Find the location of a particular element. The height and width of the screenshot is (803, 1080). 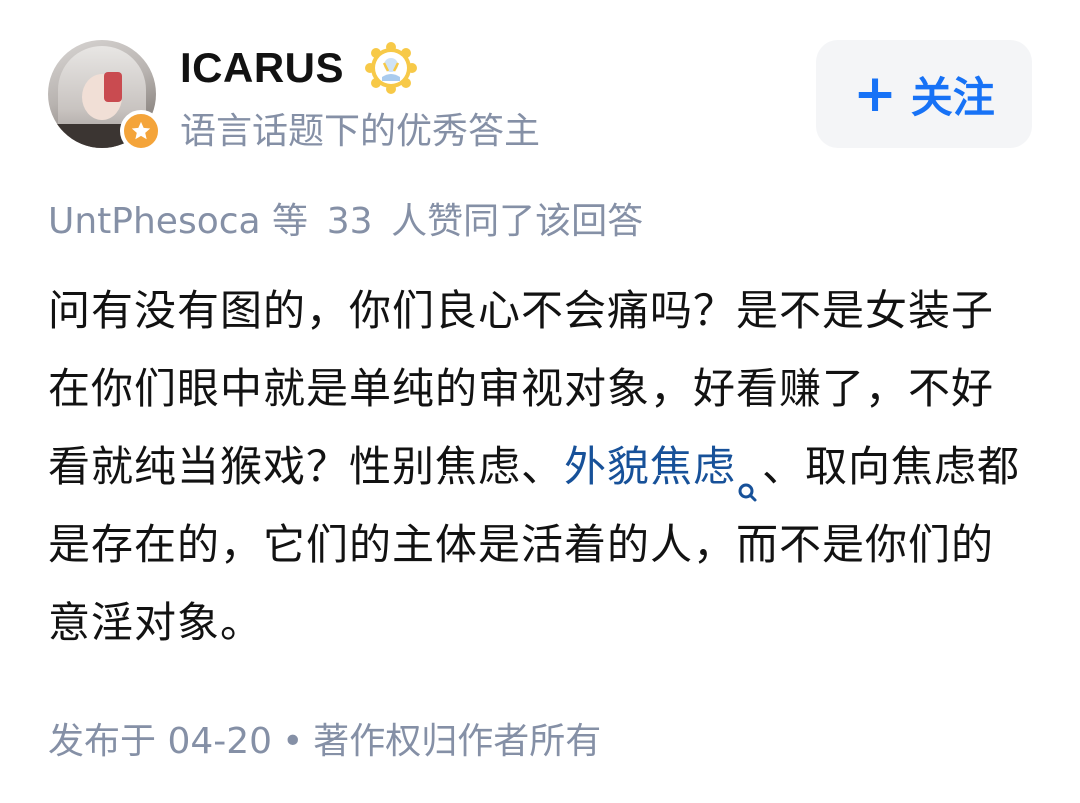

author-name: ICARUS is located at coordinates (262, 68).